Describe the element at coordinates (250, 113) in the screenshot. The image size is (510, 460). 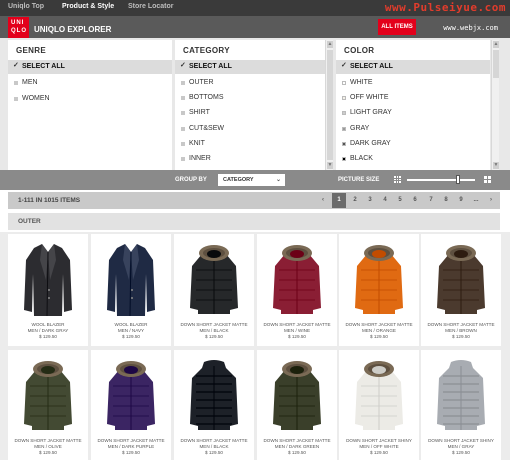
I see `category-option-shirt: SHIRT` at that location.